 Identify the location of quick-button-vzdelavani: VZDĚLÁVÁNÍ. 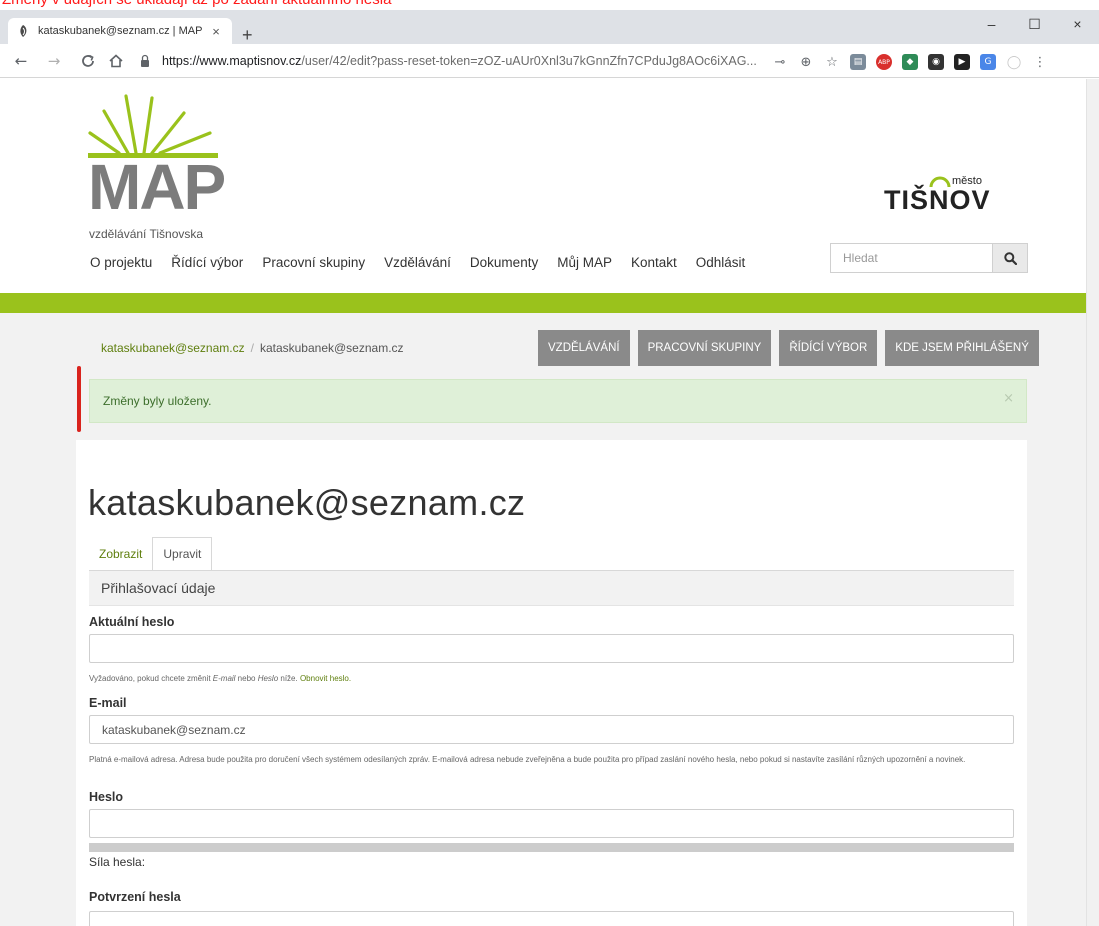
(584, 348).